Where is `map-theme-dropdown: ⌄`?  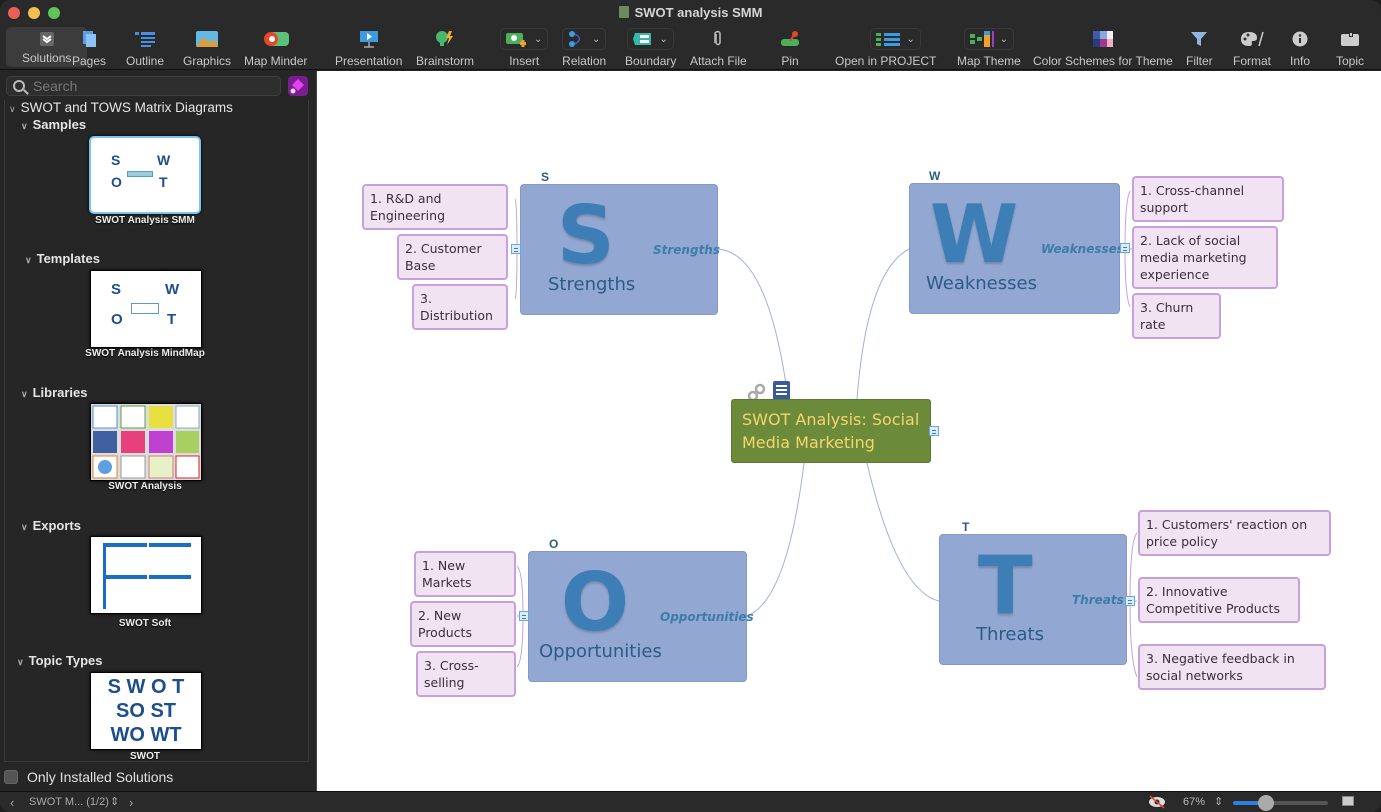 map-theme-dropdown: ⌄ is located at coordinates (989, 39).